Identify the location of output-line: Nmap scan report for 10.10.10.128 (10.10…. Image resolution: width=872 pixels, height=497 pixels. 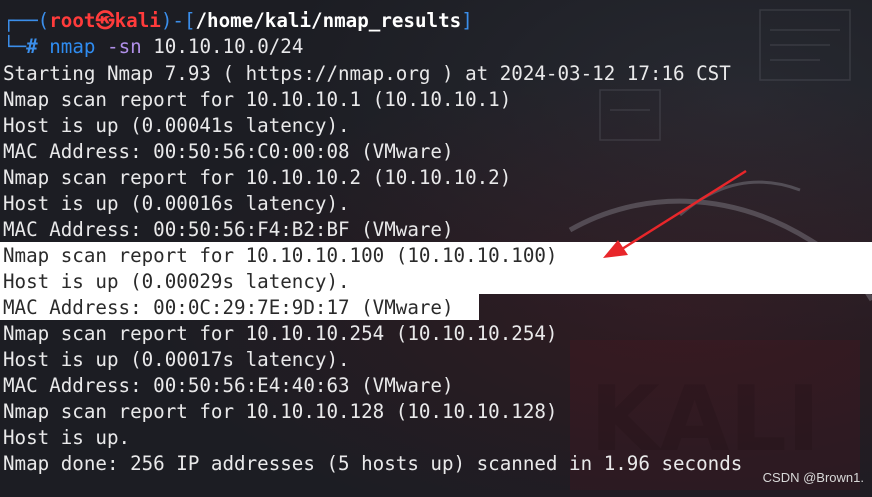
(280, 411).